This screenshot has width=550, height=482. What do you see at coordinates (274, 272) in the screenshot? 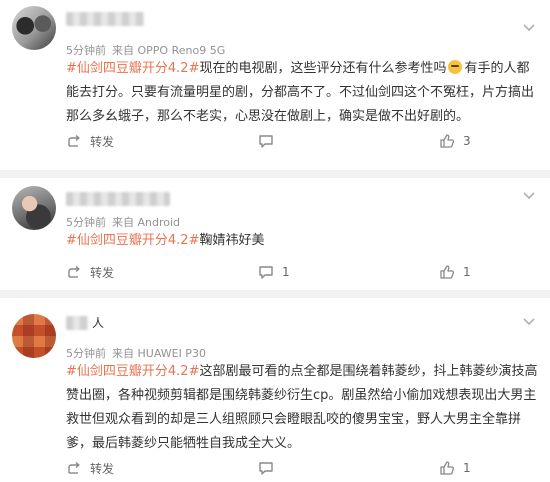
I see `comment-button: 1` at bounding box center [274, 272].